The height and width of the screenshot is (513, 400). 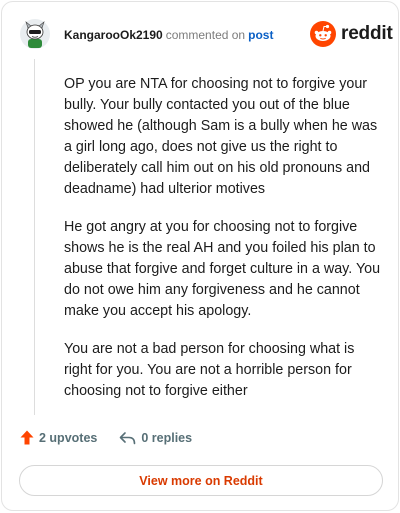 I want to click on reddit-logo: reddit, so click(x=351, y=34).